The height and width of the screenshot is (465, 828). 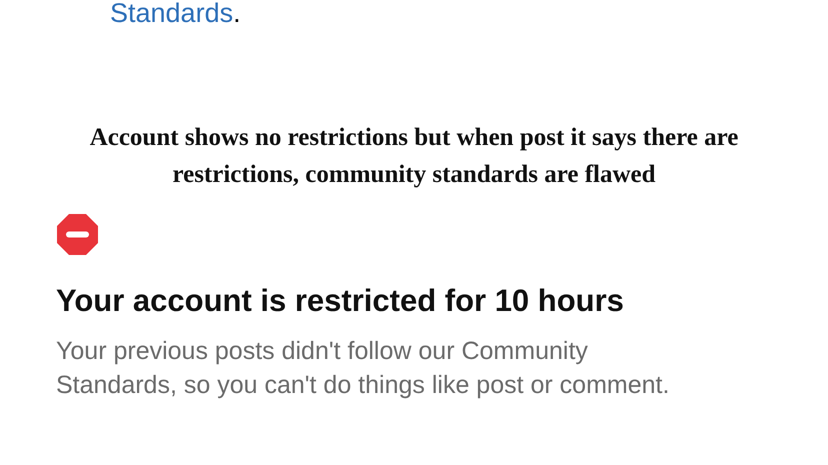 I want to click on notice-message: Your previous posts didn't follow our Community Standards, so you can't do things like post or comment., so click(x=363, y=368).